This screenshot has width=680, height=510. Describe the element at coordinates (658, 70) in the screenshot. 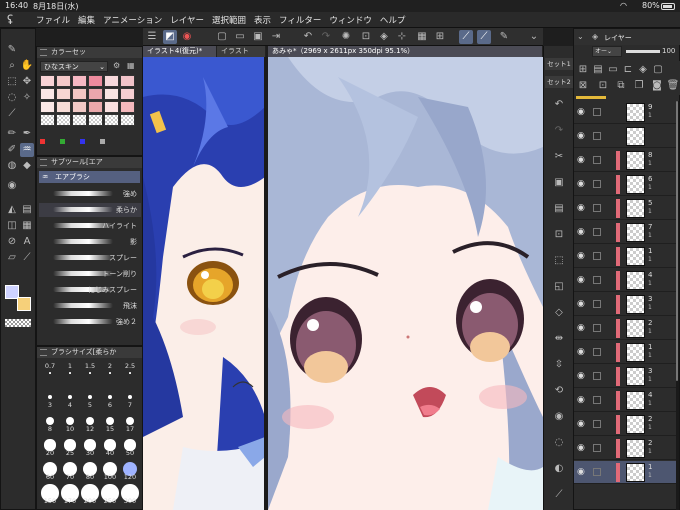

I see `layer-mask-icon: ▢` at that location.